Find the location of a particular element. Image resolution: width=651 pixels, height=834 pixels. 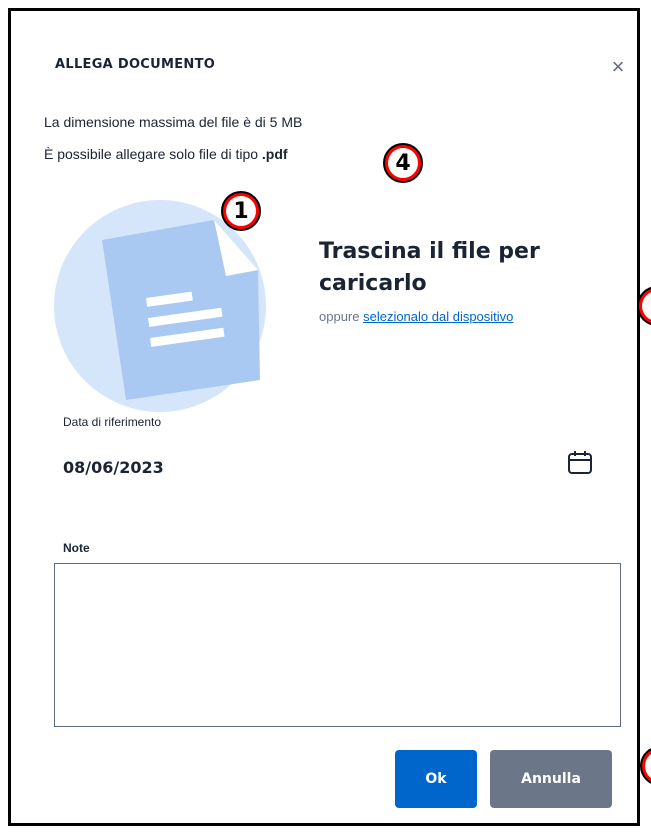

file-type-extension: .pdf is located at coordinates (274, 154).